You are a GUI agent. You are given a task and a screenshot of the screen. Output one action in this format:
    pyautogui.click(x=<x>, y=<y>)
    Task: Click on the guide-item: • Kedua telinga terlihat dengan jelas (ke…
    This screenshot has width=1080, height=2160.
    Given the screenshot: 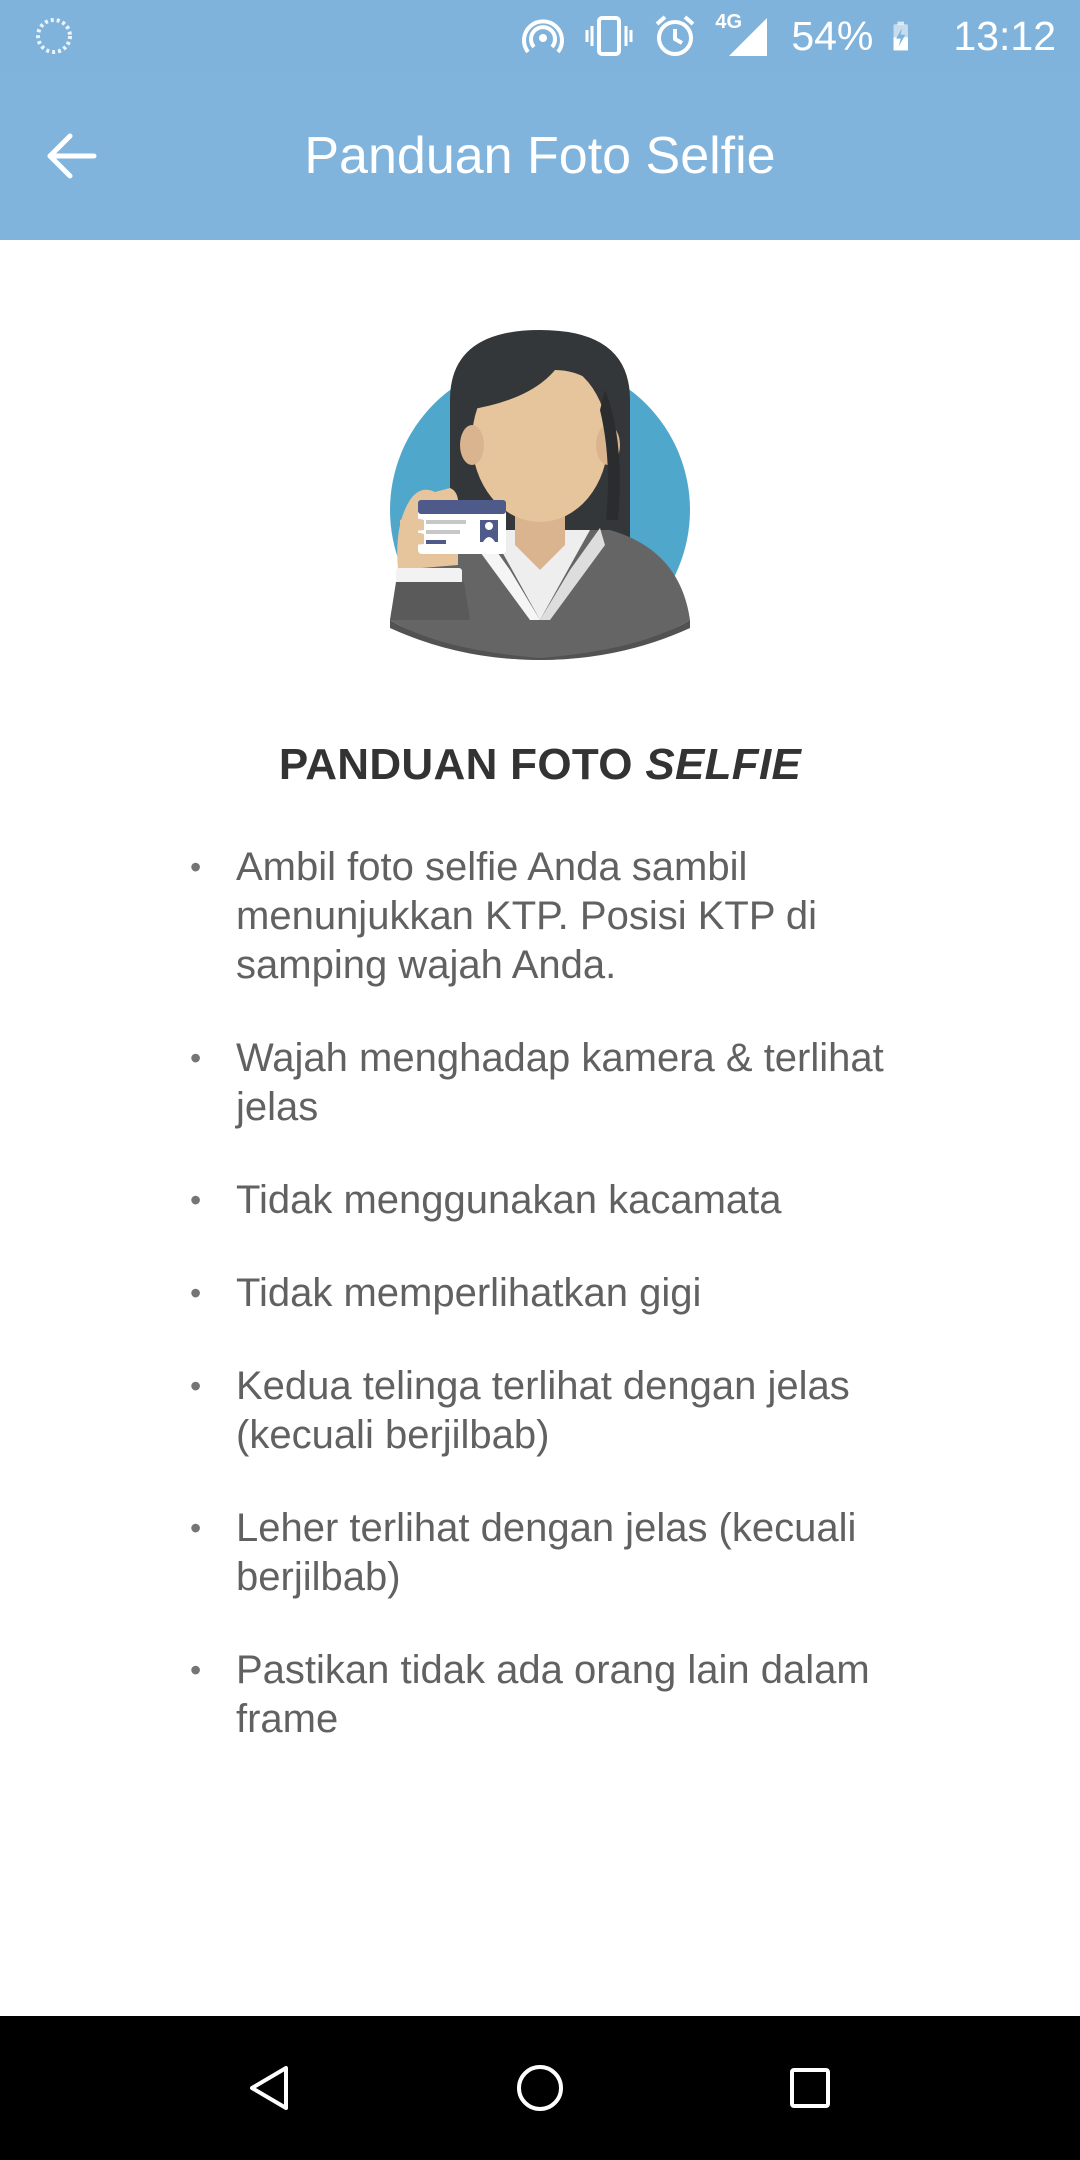 What is the action you would take?
    pyautogui.click(x=560, y=1411)
    